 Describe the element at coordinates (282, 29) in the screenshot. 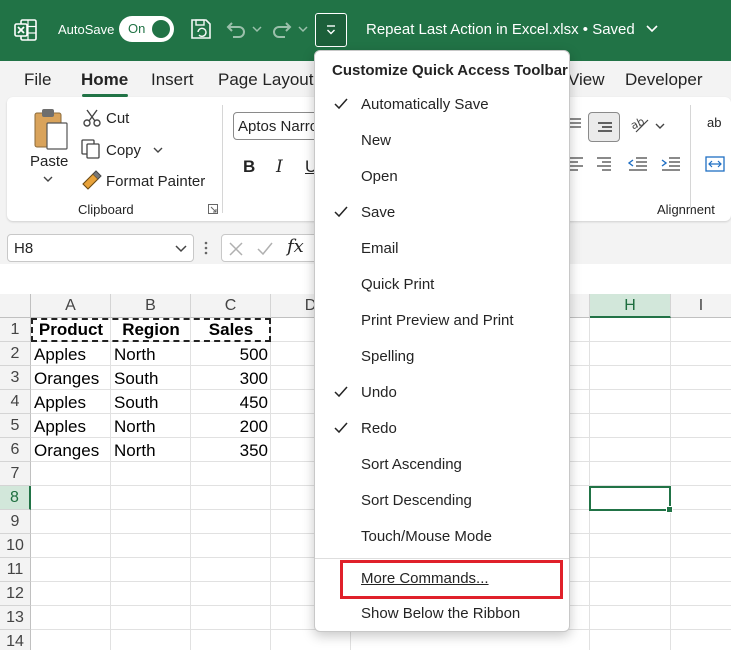

I see `redo-icon` at that location.